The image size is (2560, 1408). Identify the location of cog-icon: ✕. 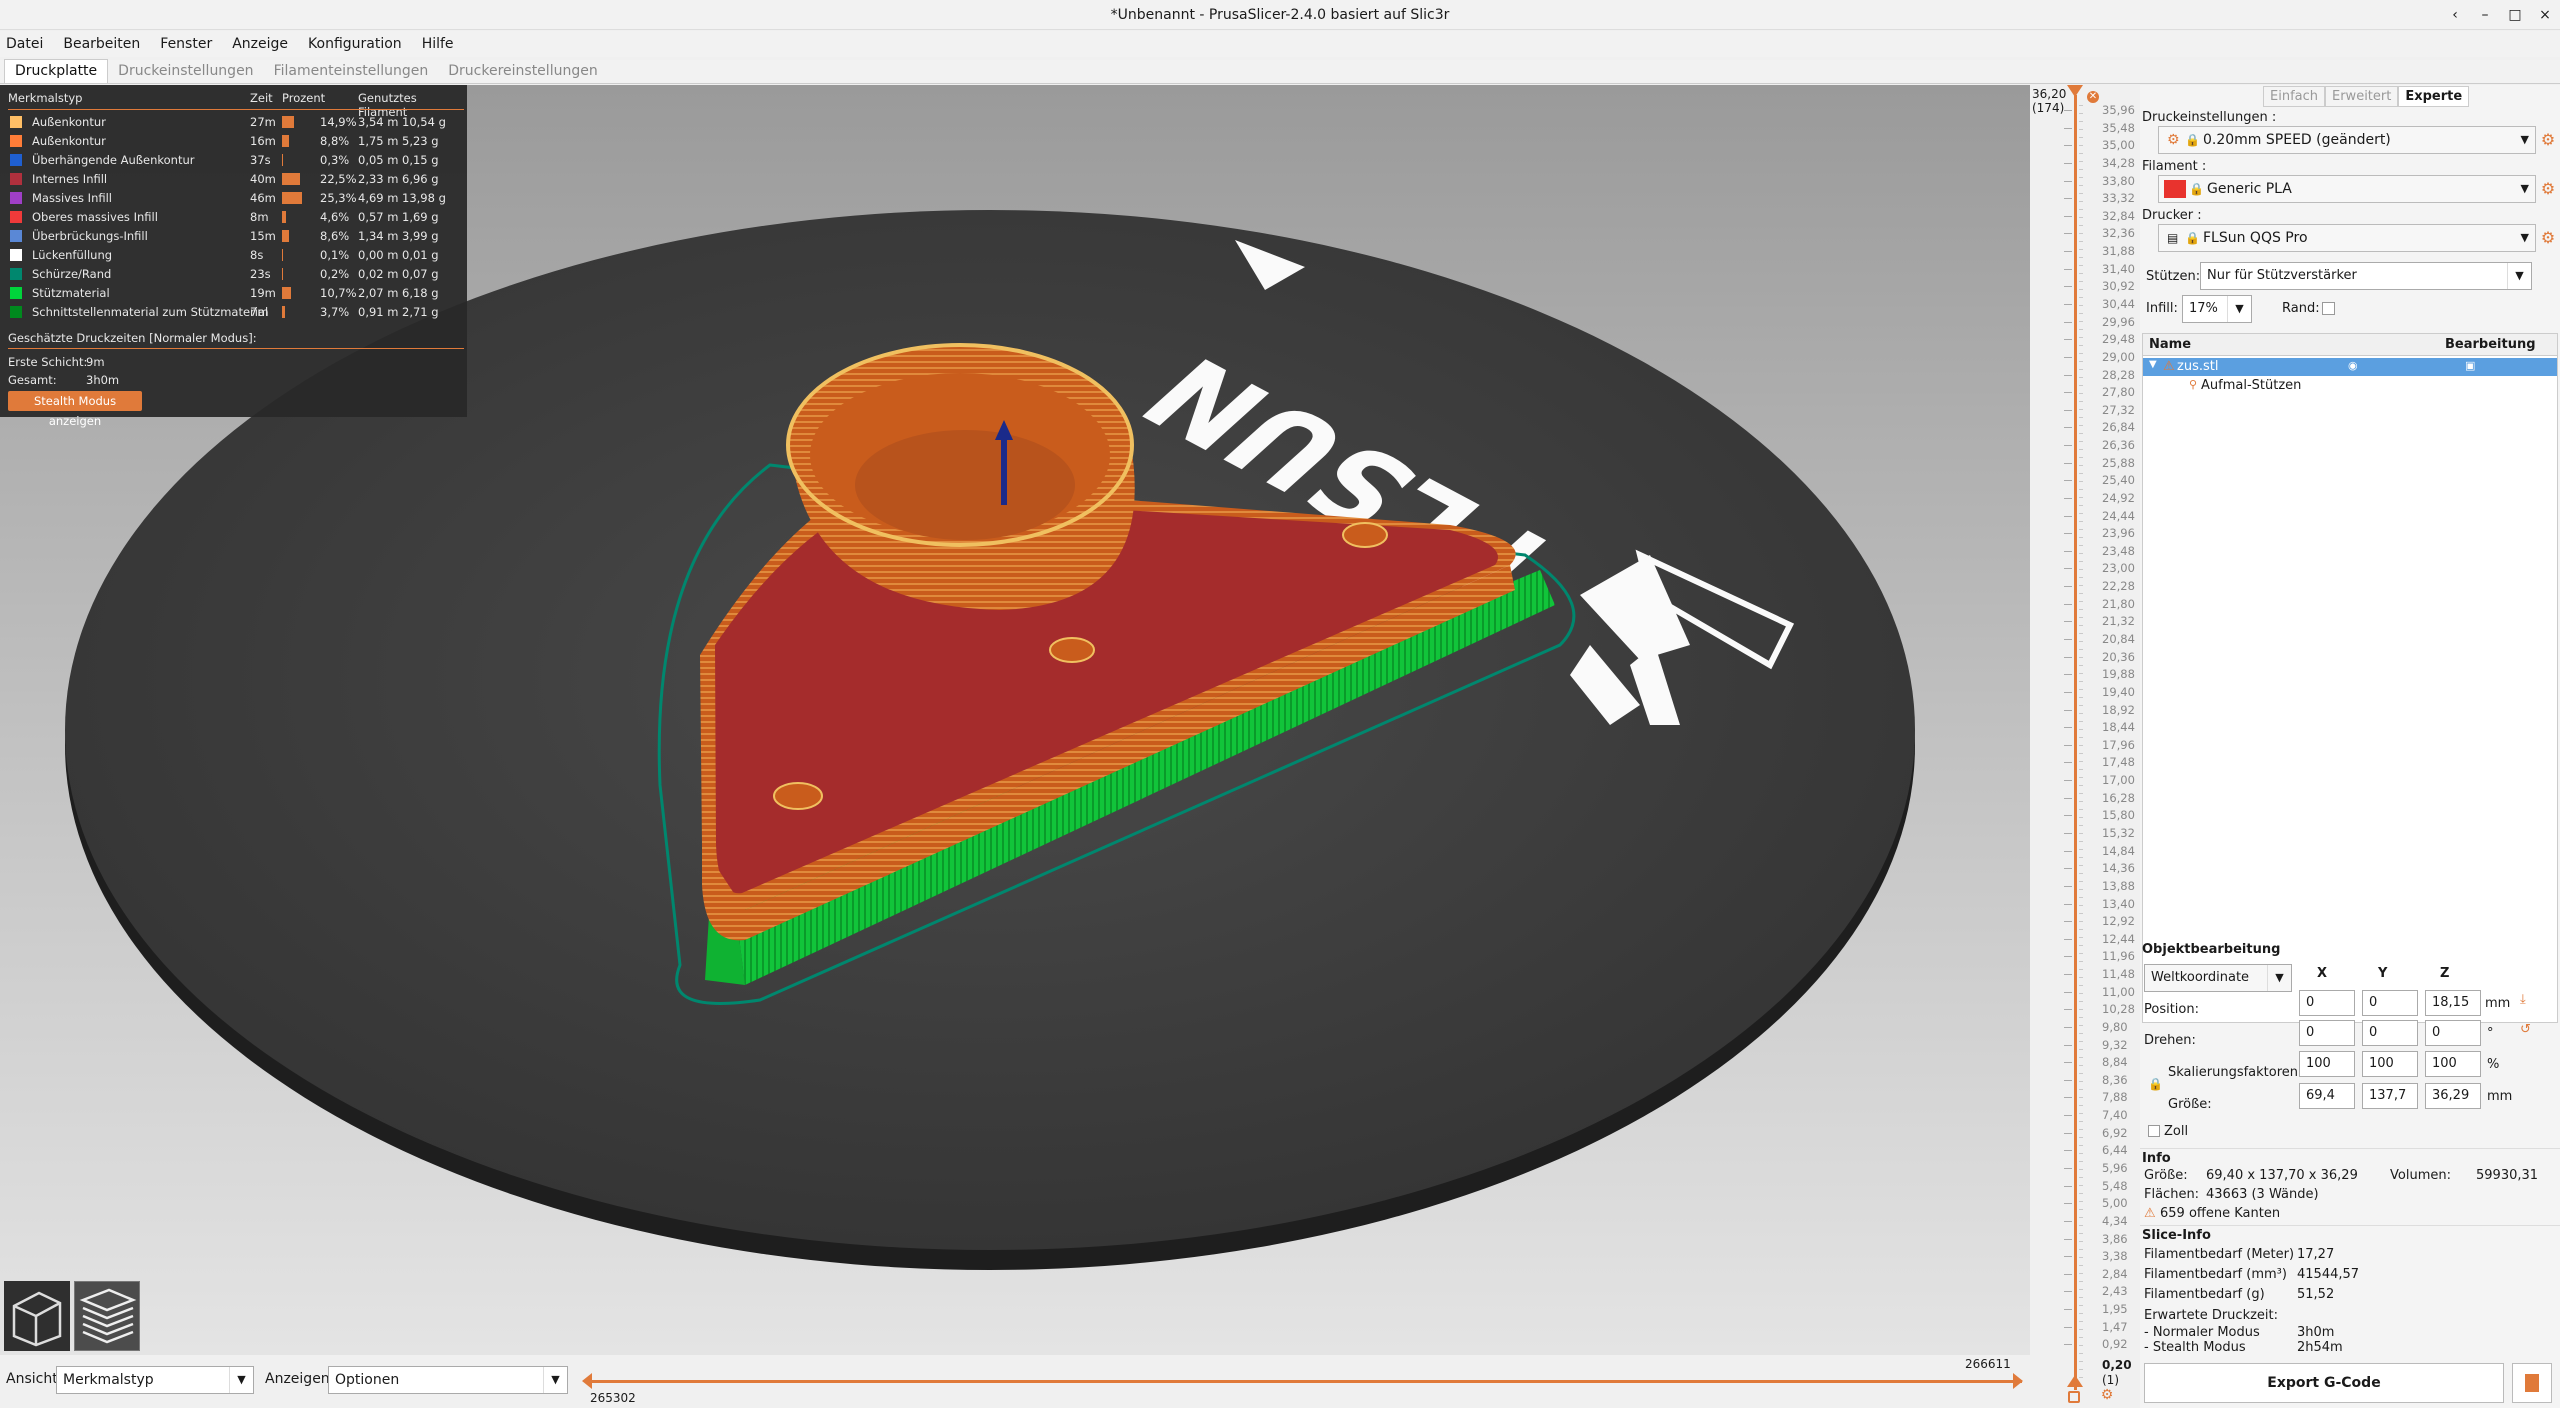
(2093, 97).